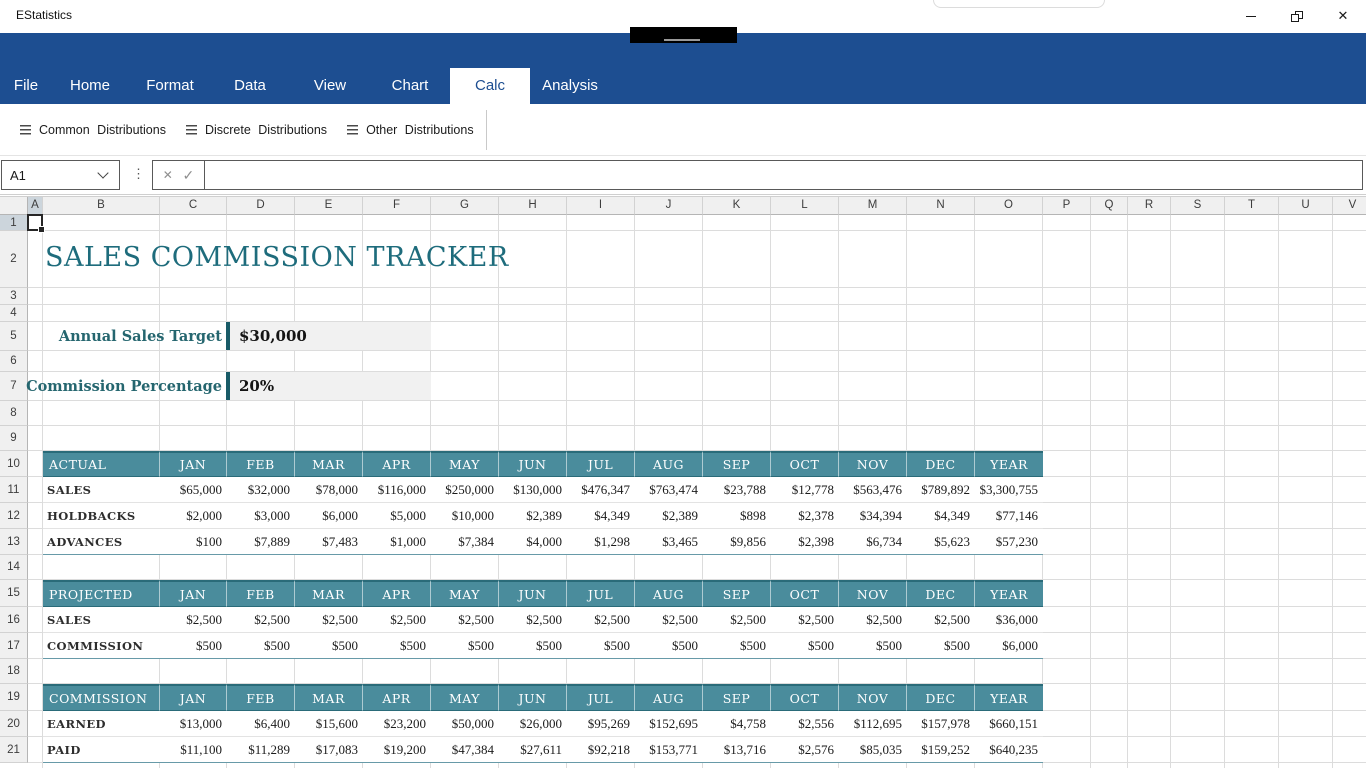 Image resolution: width=1366 pixels, height=768 pixels. What do you see at coordinates (533, 750) in the screenshot?
I see `cell: $27,611` at bounding box center [533, 750].